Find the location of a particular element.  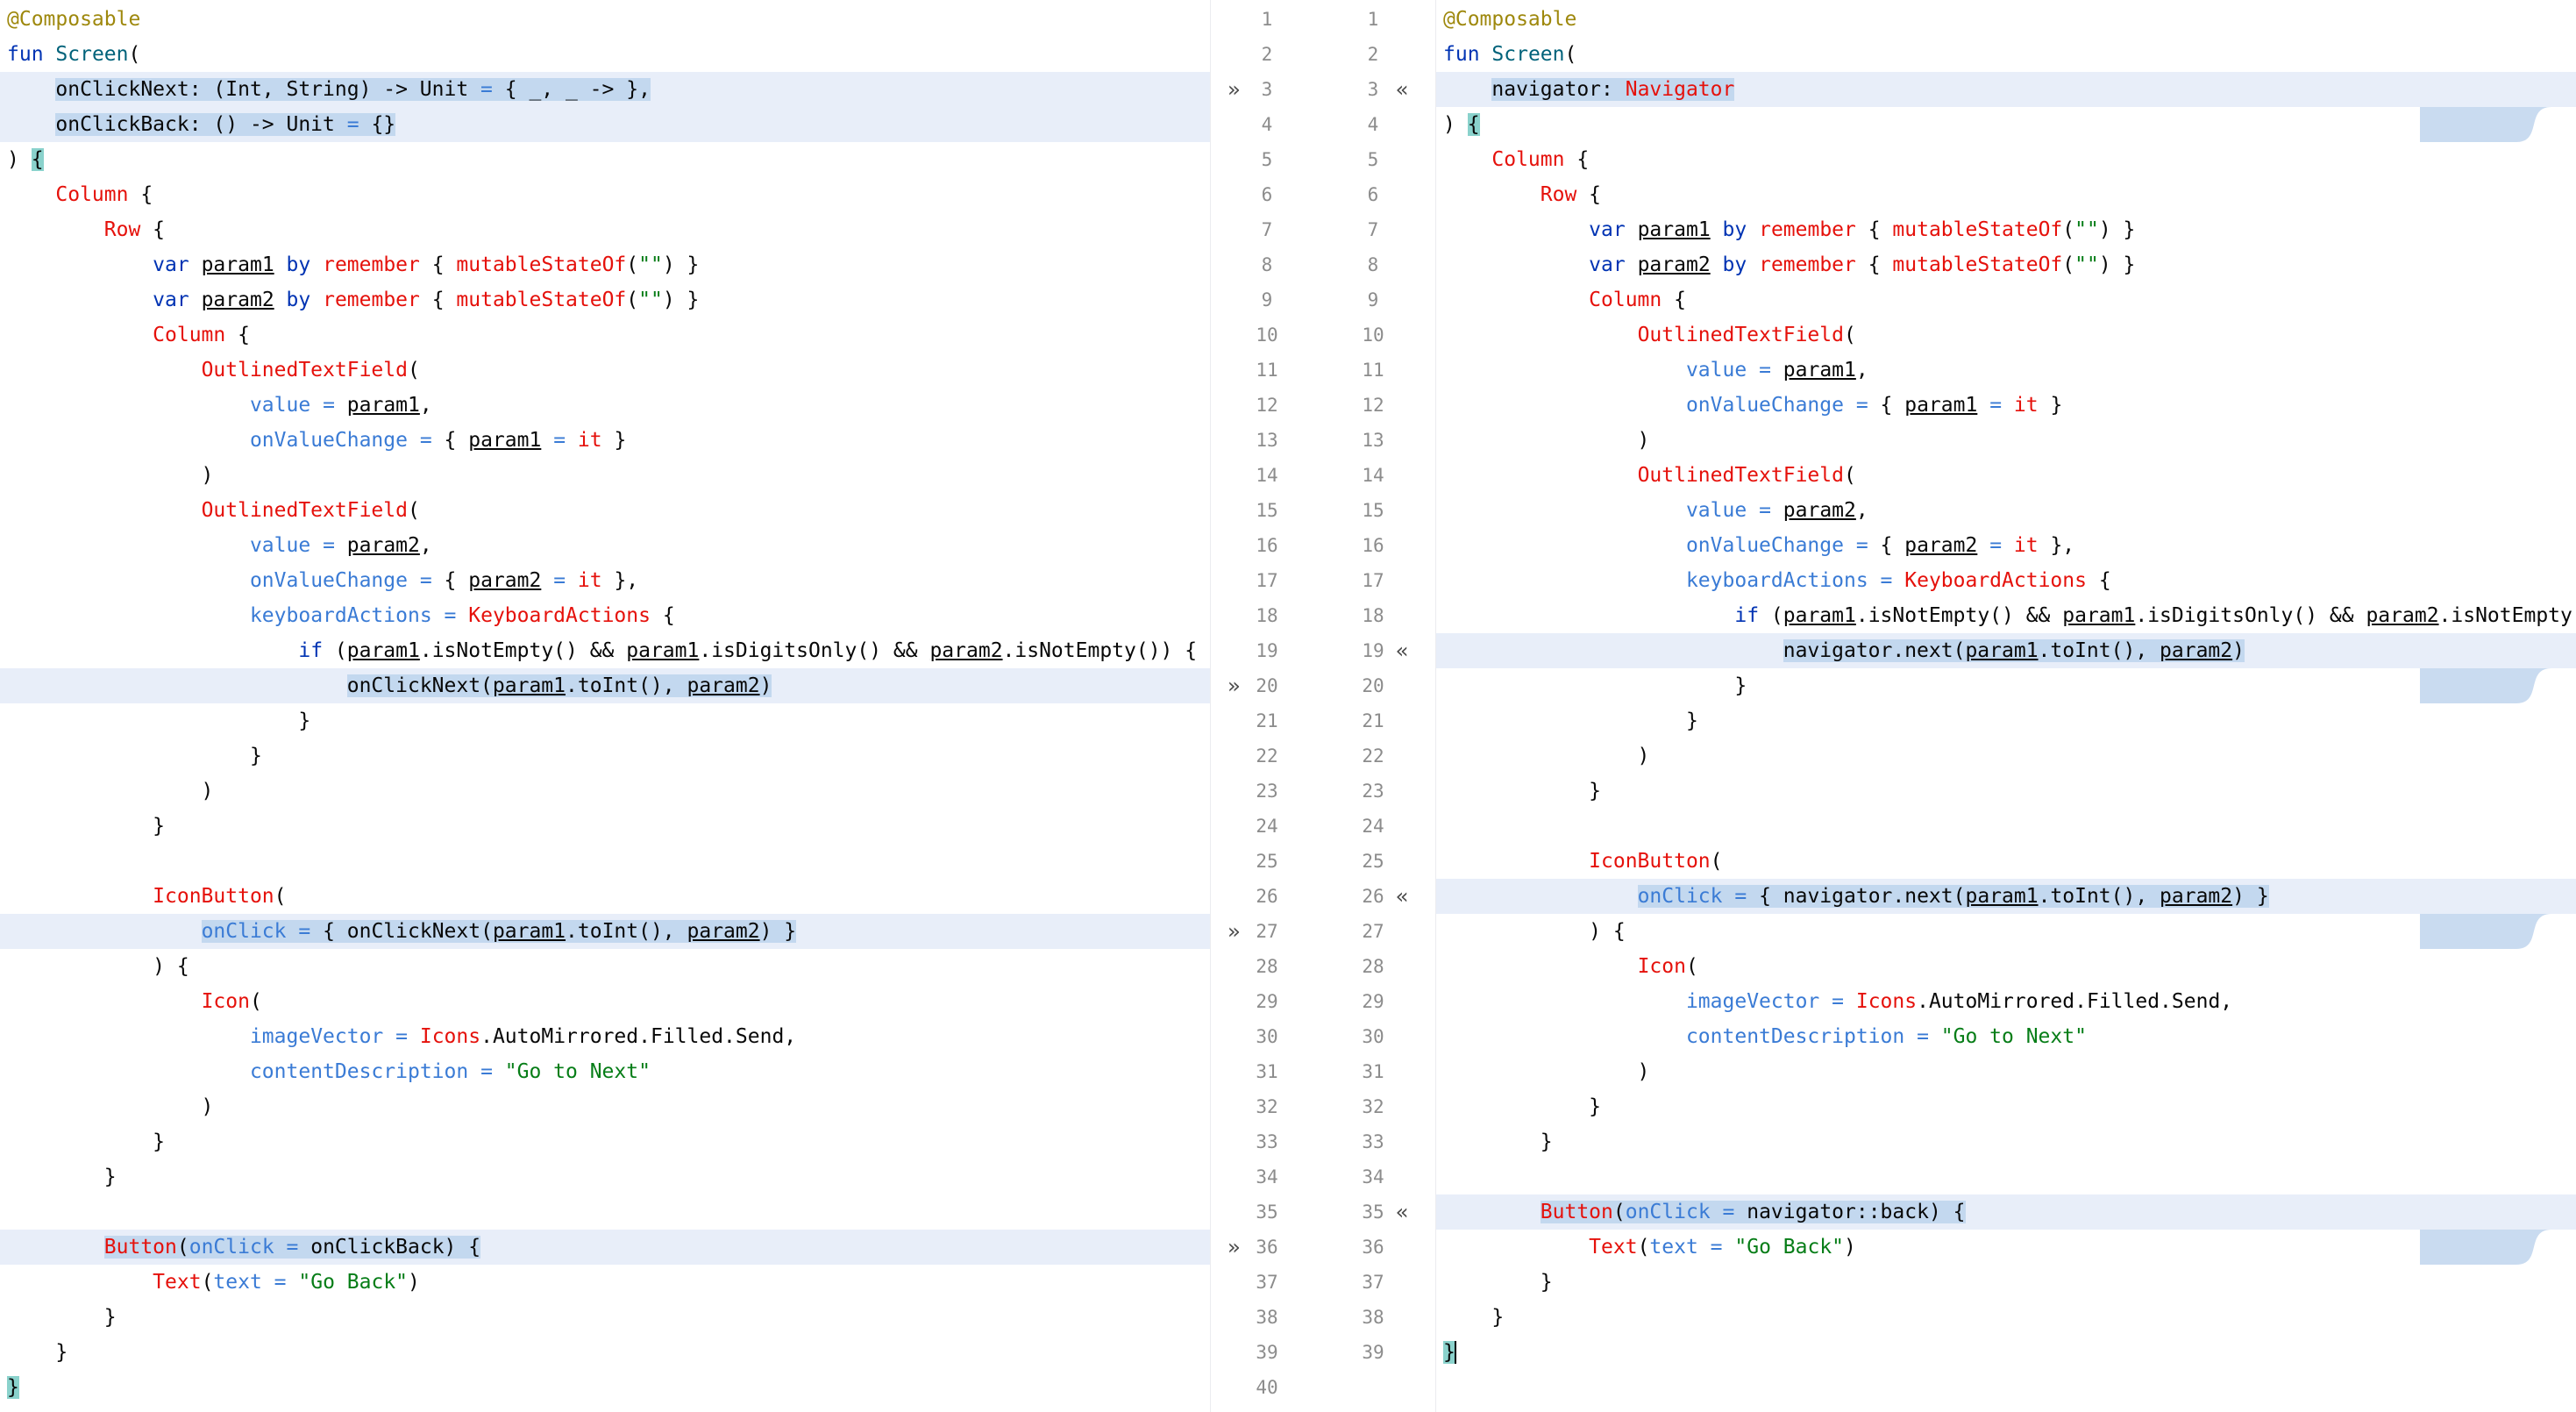

left-code-line: onValueChange = { param2 = it }, is located at coordinates (605, 580).